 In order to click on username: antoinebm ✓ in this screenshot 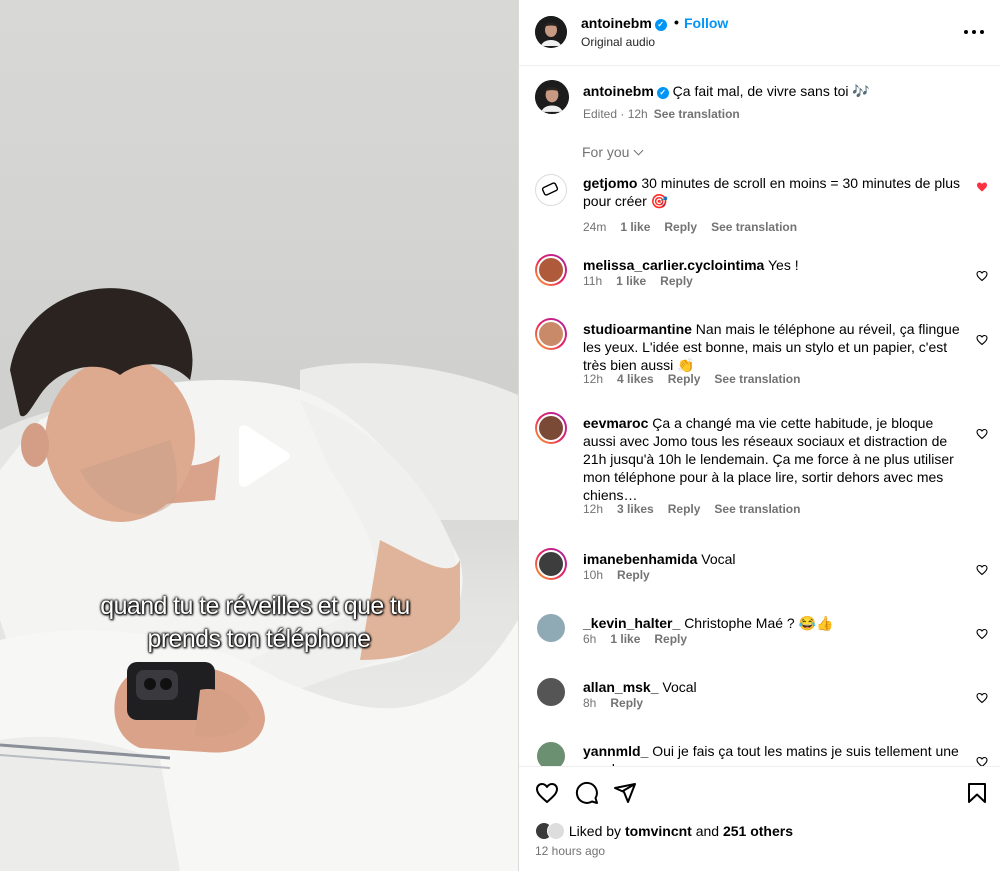, I will do `click(624, 23)`.